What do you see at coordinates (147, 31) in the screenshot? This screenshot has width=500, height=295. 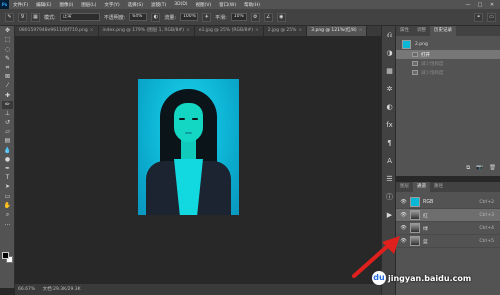 I see `tab-document-2: index.png @ 179% (图层 1, RGB/8#) ×` at bounding box center [147, 31].